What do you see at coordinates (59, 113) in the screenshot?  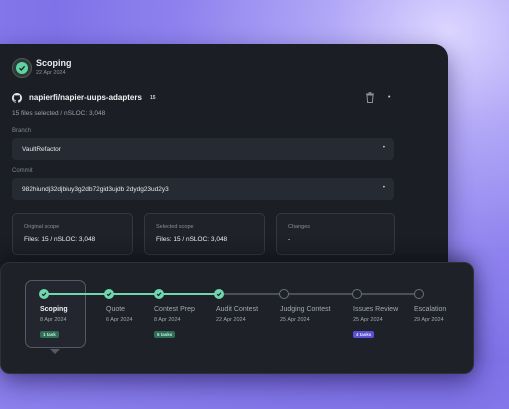 I see `files-selected: 15 files selected / nSLOC: 3,048` at bounding box center [59, 113].